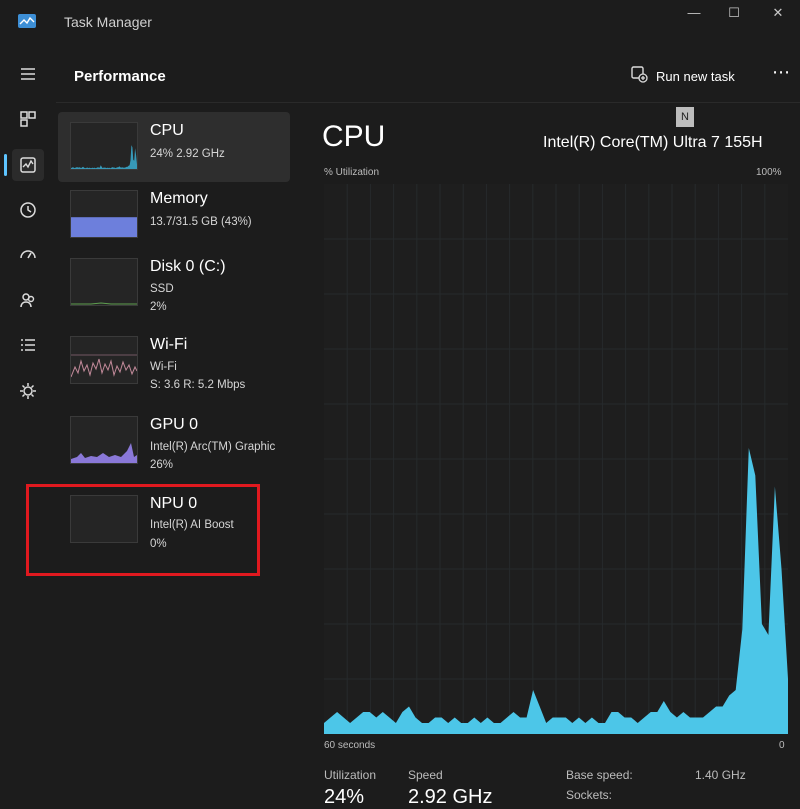 The width and height of the screenshot is (800, 809). What do you see at coordinates (201, 222) in the screenshot?
I see `device-detail: 13.7/31.5 GB (43%)` at bounding box center [201, 222].